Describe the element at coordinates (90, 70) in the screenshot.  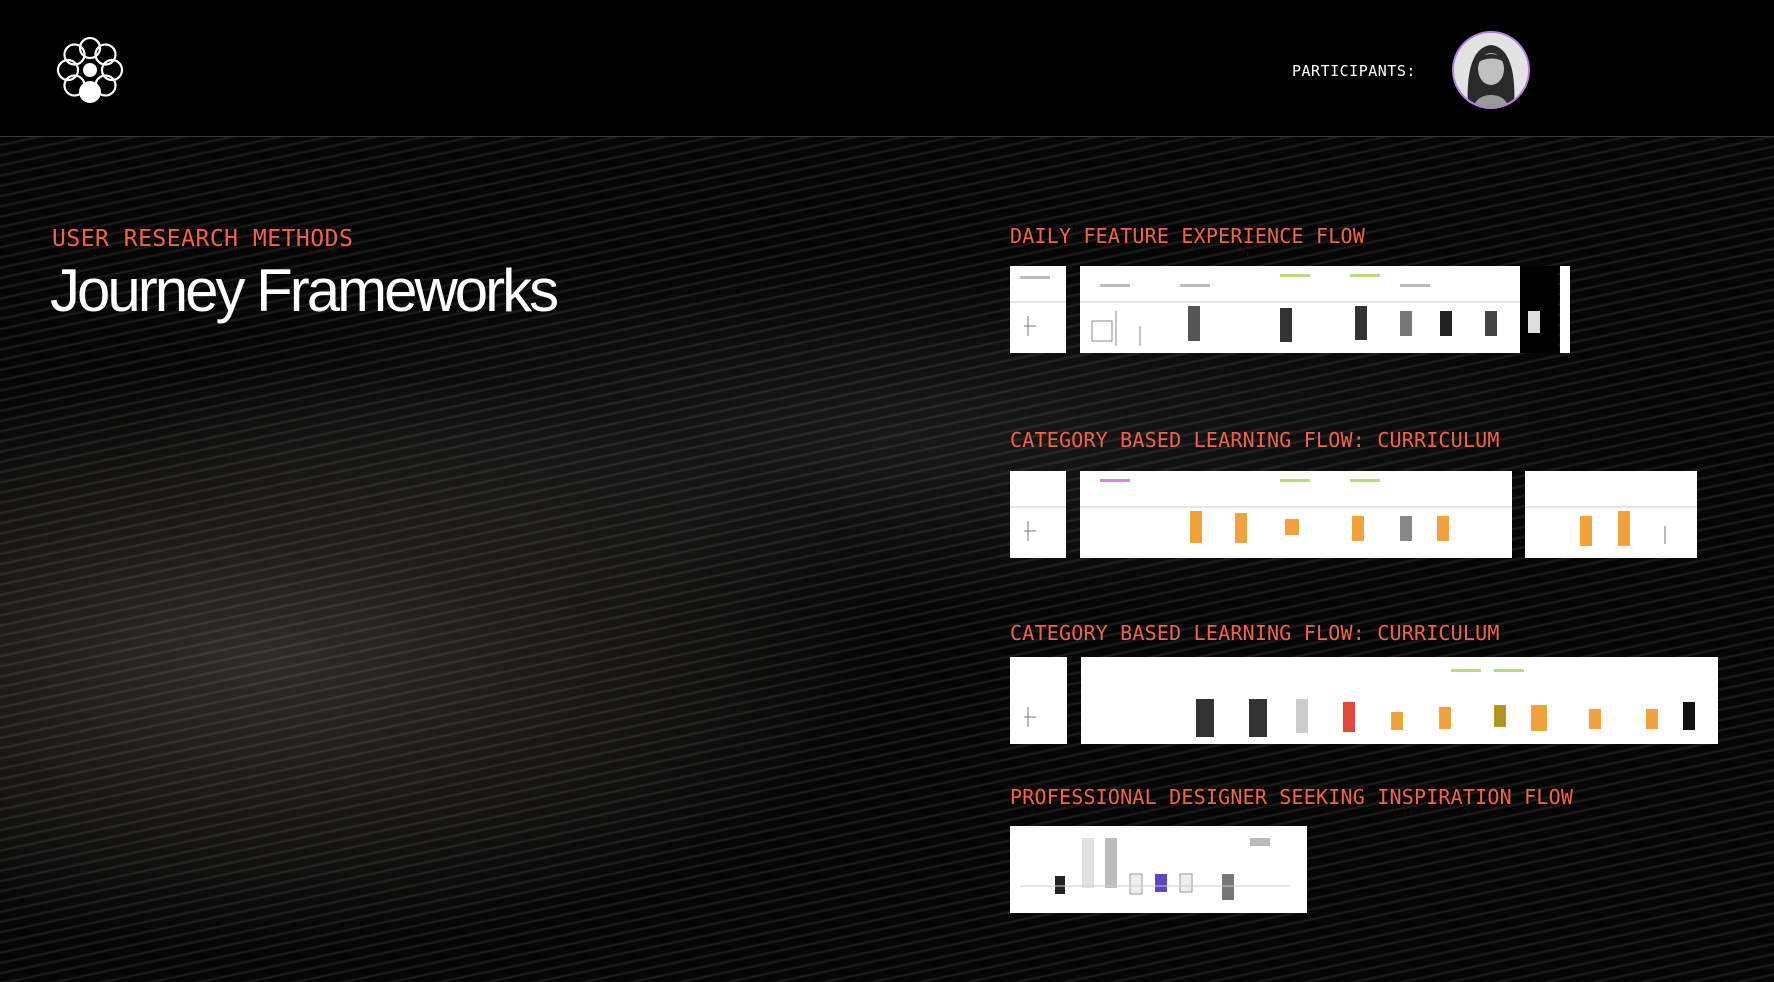
I see `flower-logo` at that location.